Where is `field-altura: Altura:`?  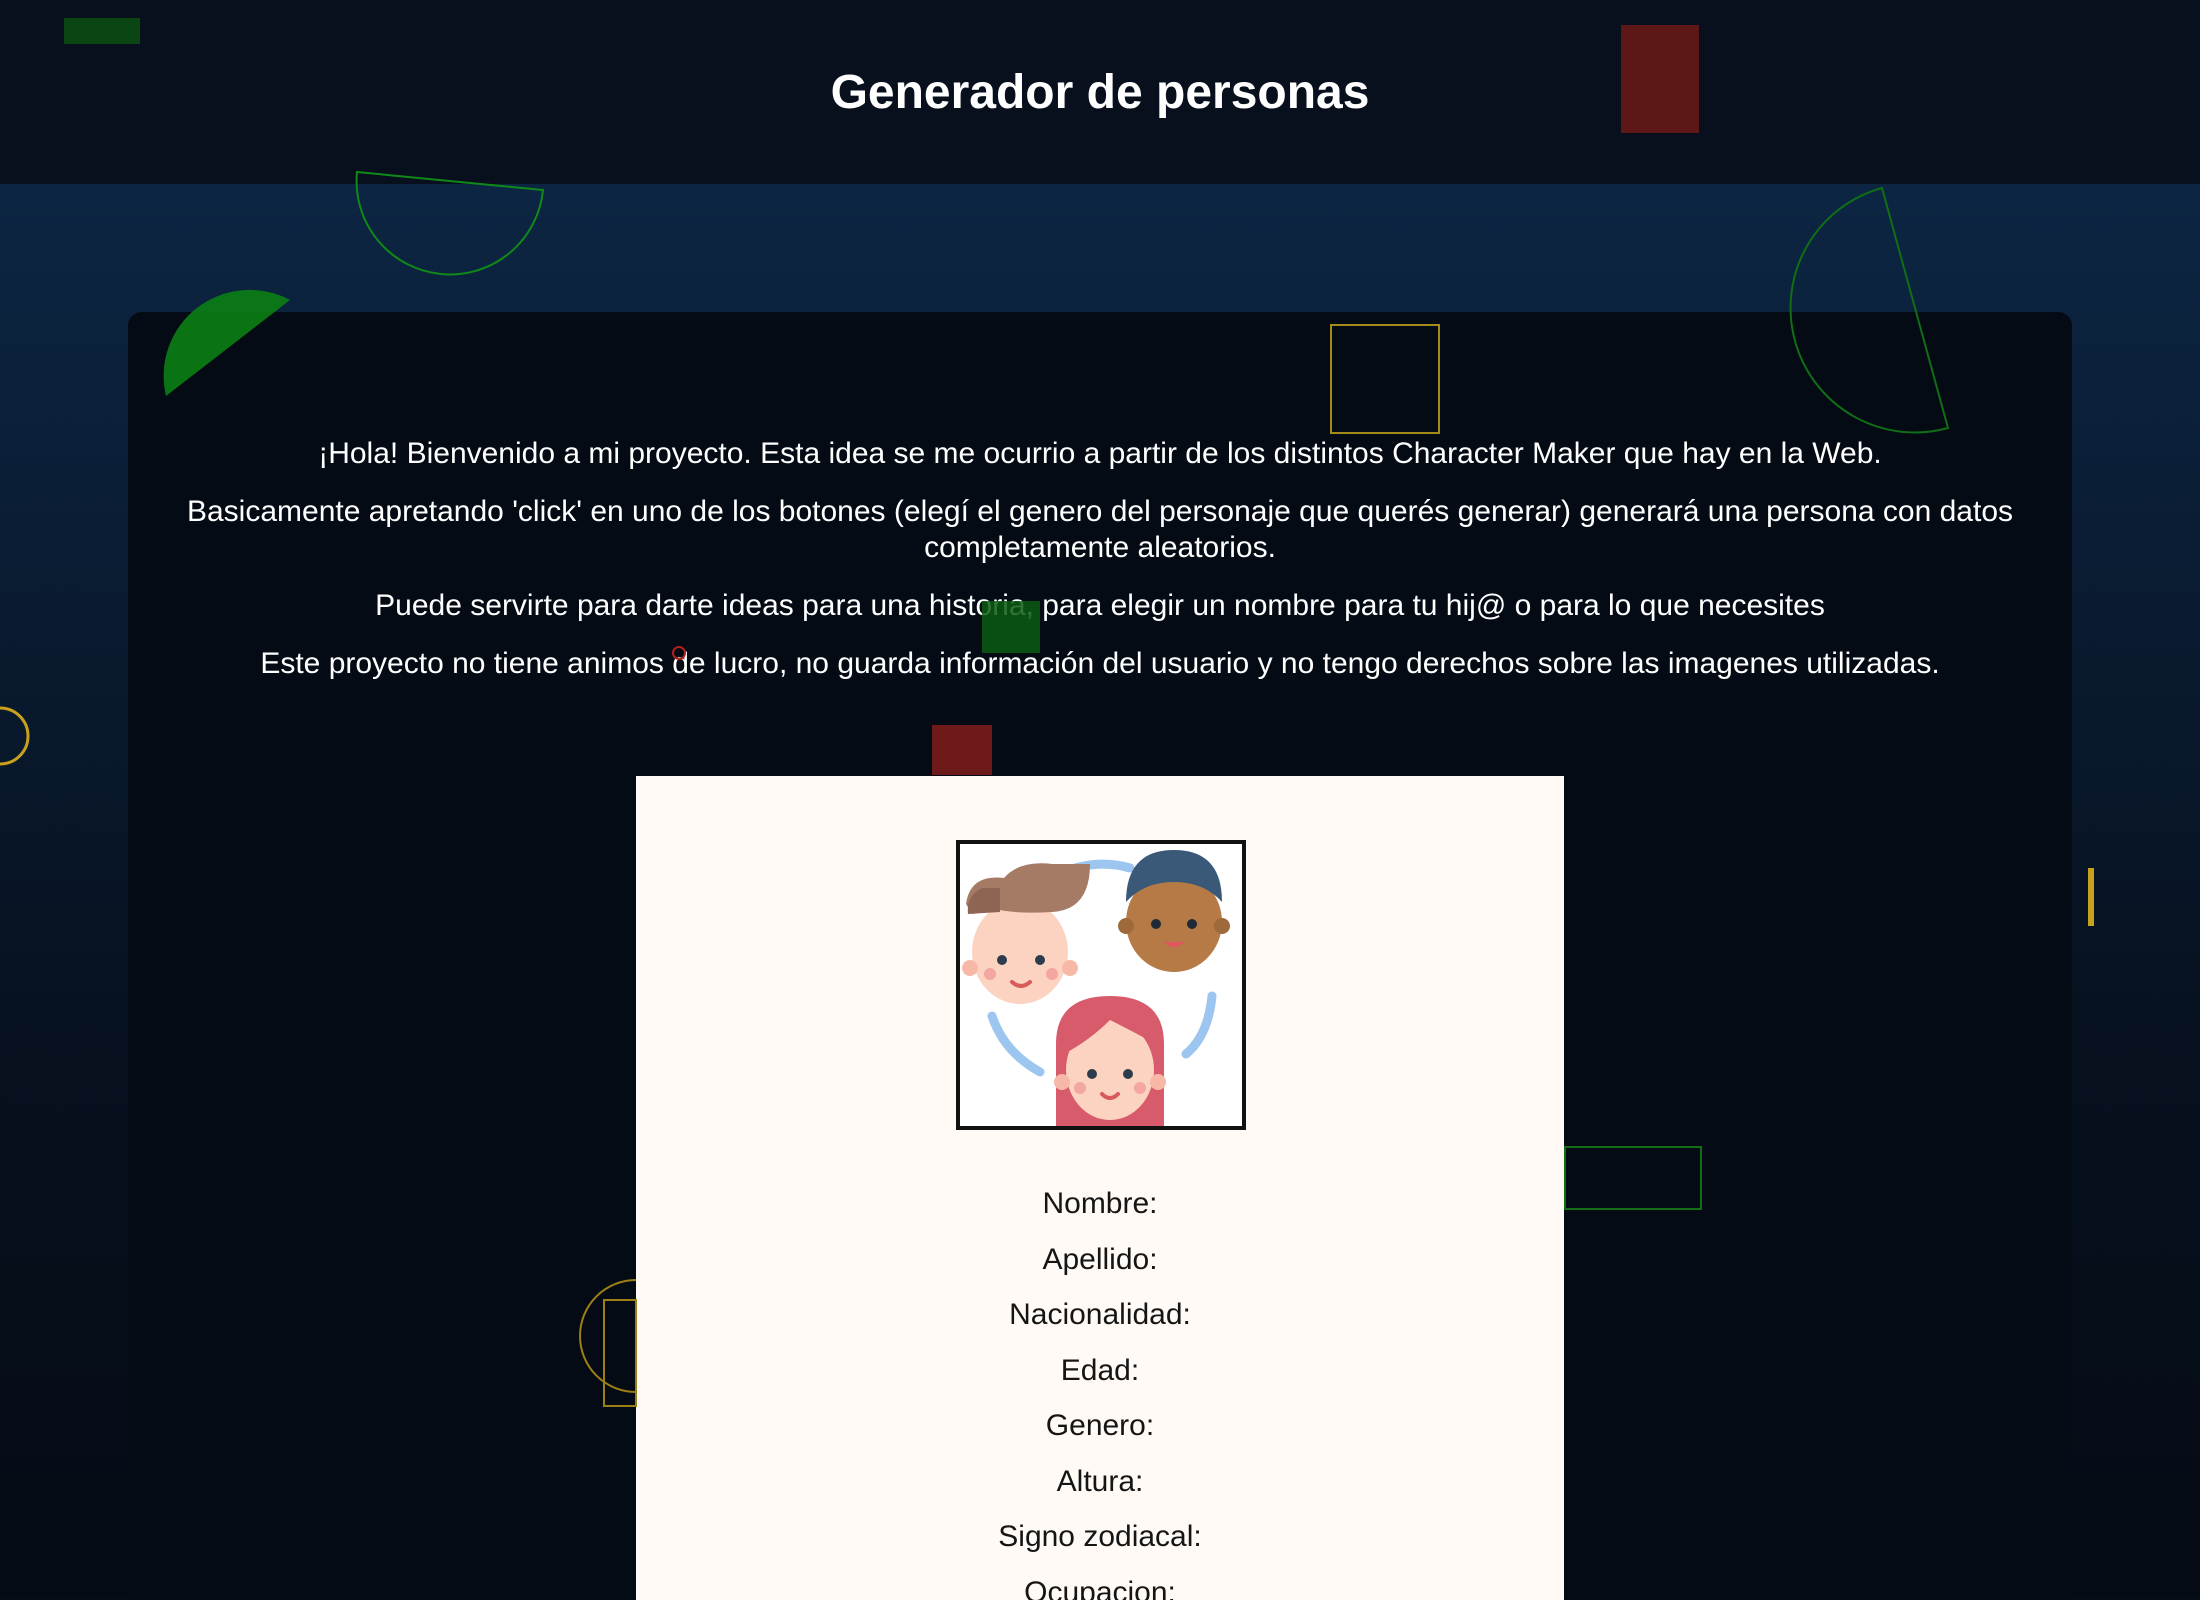
field-altura: Altura: is located at coordinates (1100, 1481).